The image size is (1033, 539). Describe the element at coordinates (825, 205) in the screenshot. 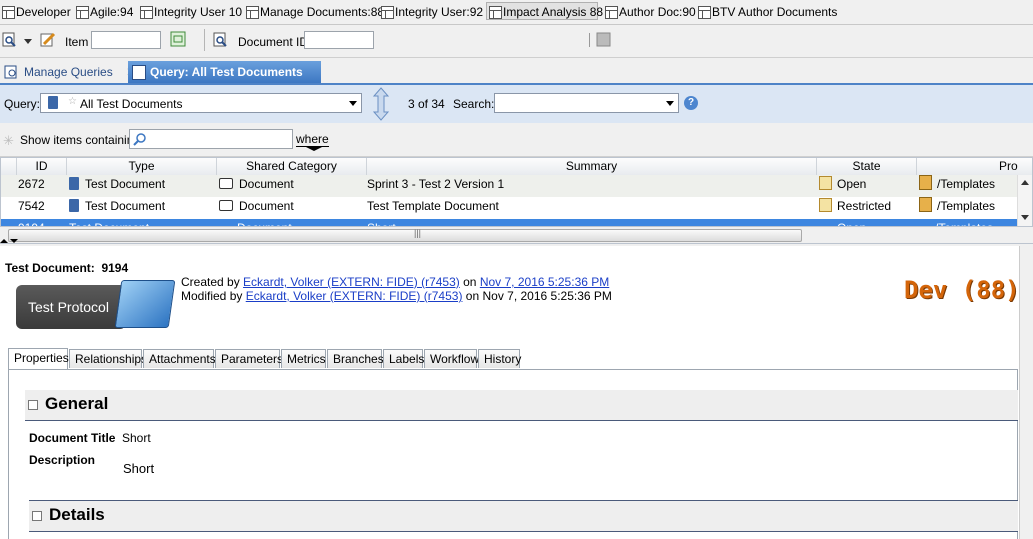

I see `state-restricted-icon` at that location.